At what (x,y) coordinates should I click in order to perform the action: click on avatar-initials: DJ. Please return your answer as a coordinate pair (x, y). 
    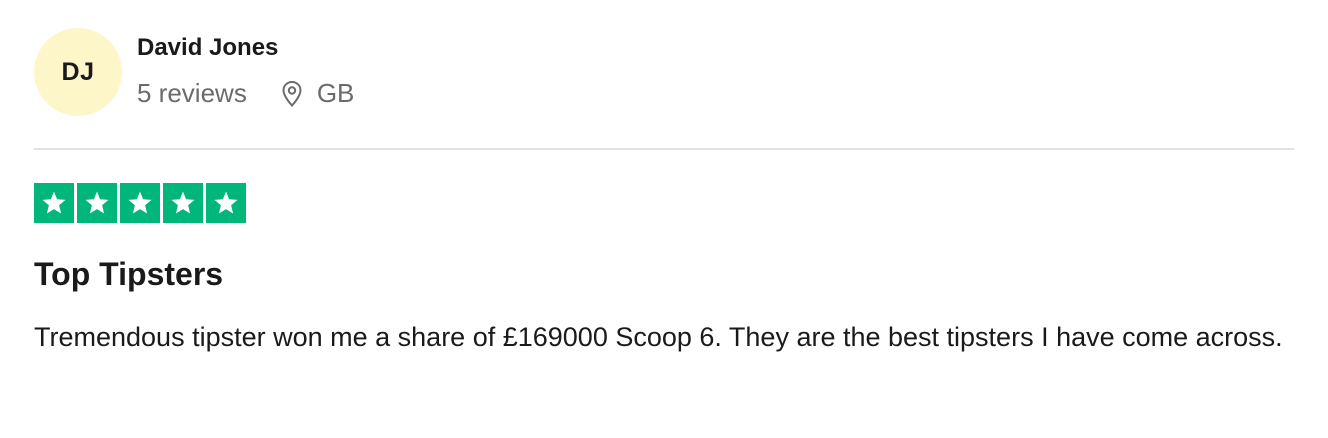
    Looking at the image, I should click on (78, 71).